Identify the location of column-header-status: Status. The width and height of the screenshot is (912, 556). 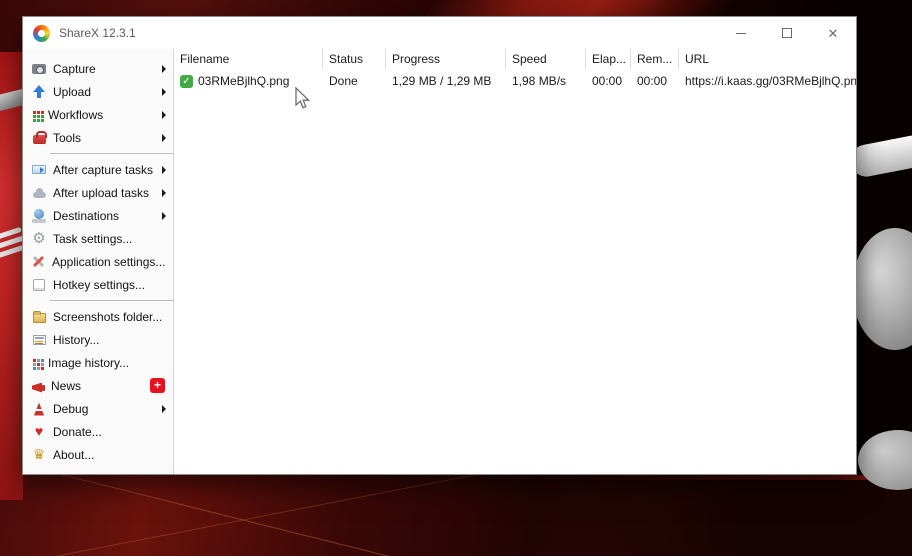
(354, 59).